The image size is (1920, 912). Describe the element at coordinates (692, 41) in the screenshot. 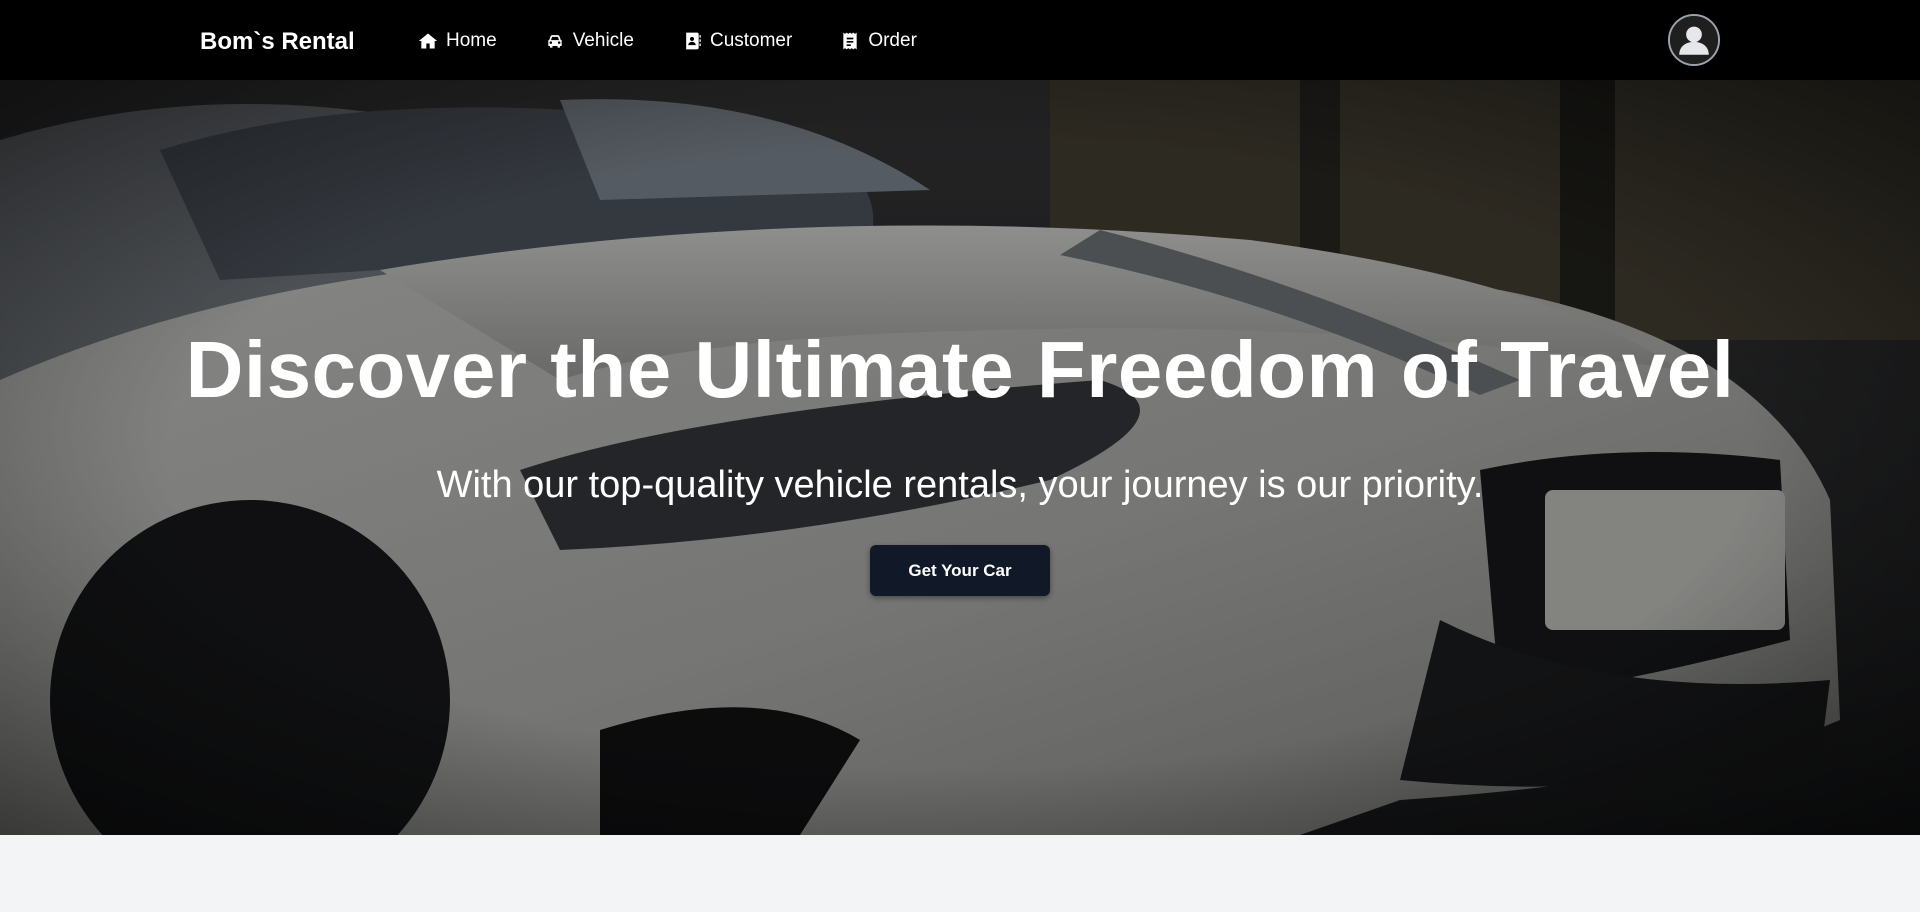

I see `address-book-icon` at that location.